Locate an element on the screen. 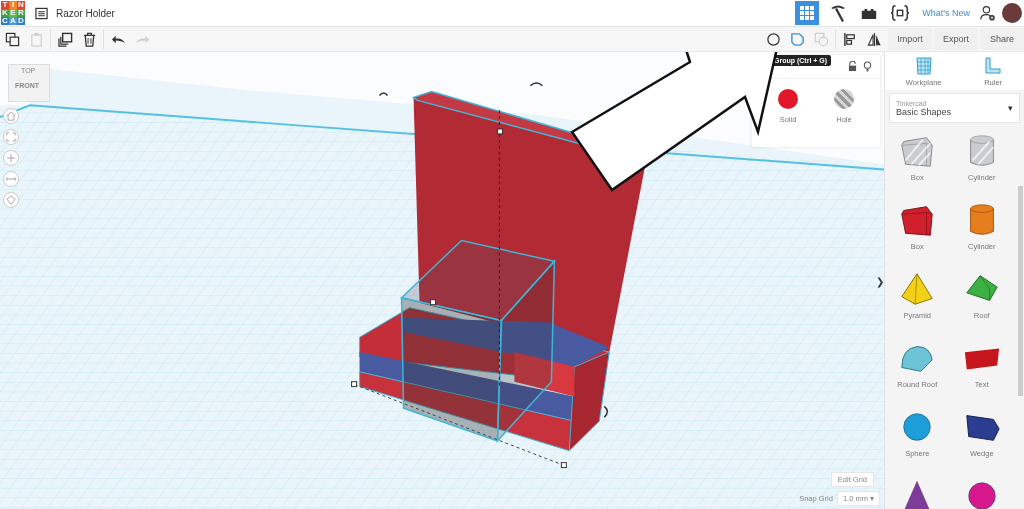 This screenshot has width=1024, height=509. tinkercad-logo: T I N K E R C A D is located at coordinates (13, 13).